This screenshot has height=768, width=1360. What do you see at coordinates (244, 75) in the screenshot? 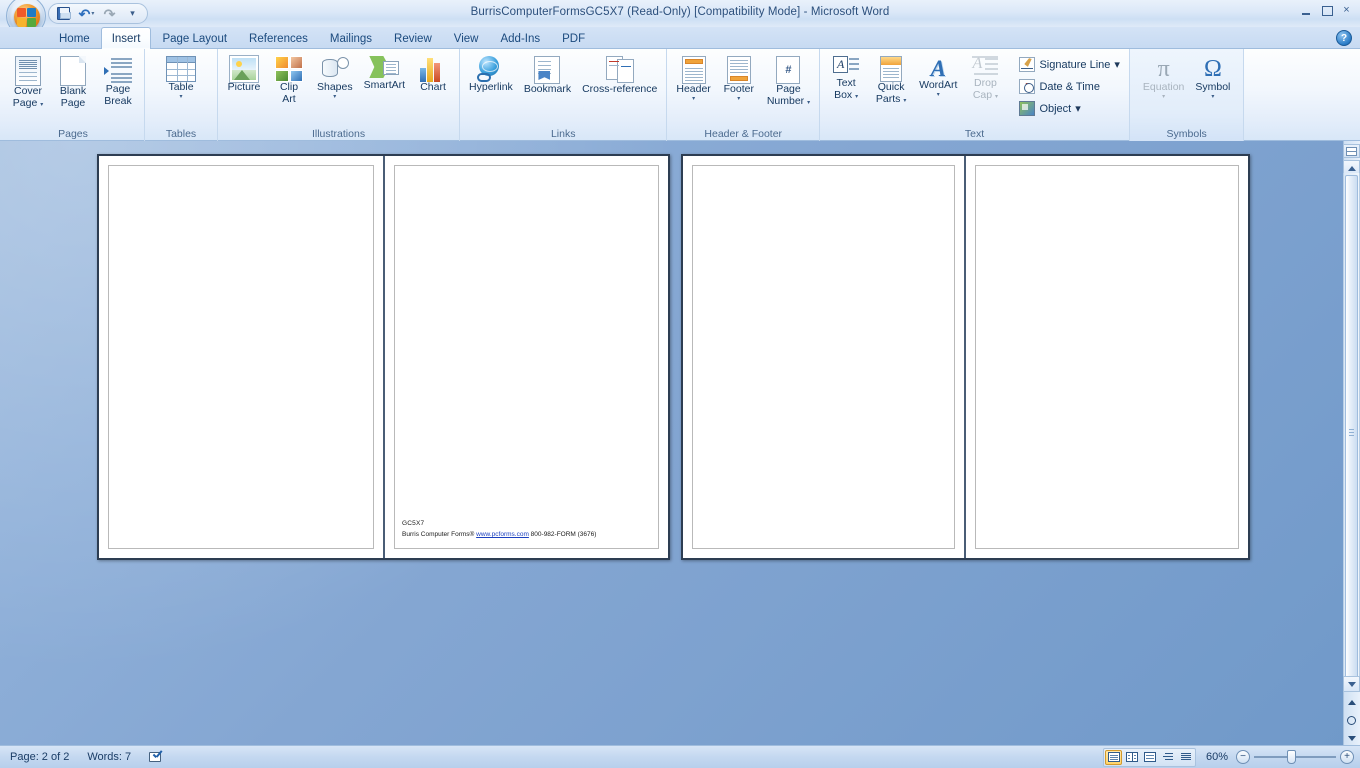
I see `picture-button: Picture` at bounding box center [244, 75].